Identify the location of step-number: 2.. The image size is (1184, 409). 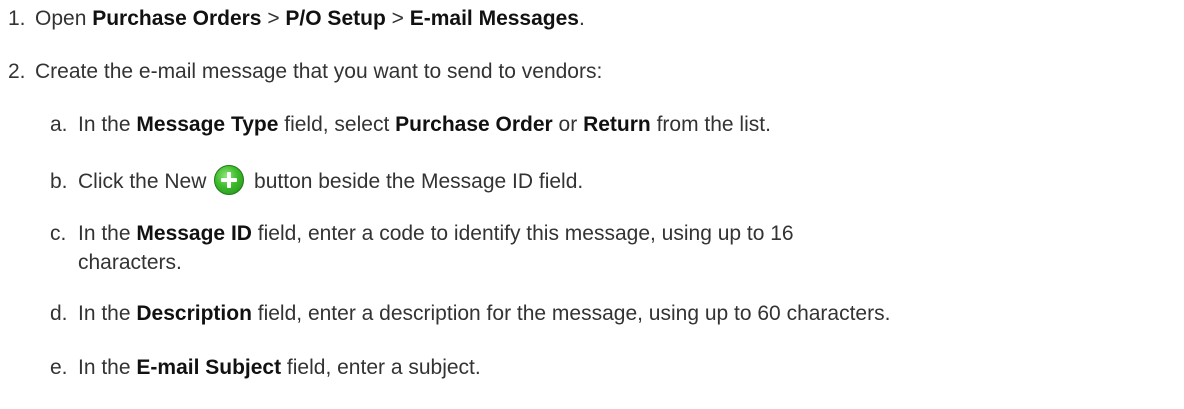
(17, 71).